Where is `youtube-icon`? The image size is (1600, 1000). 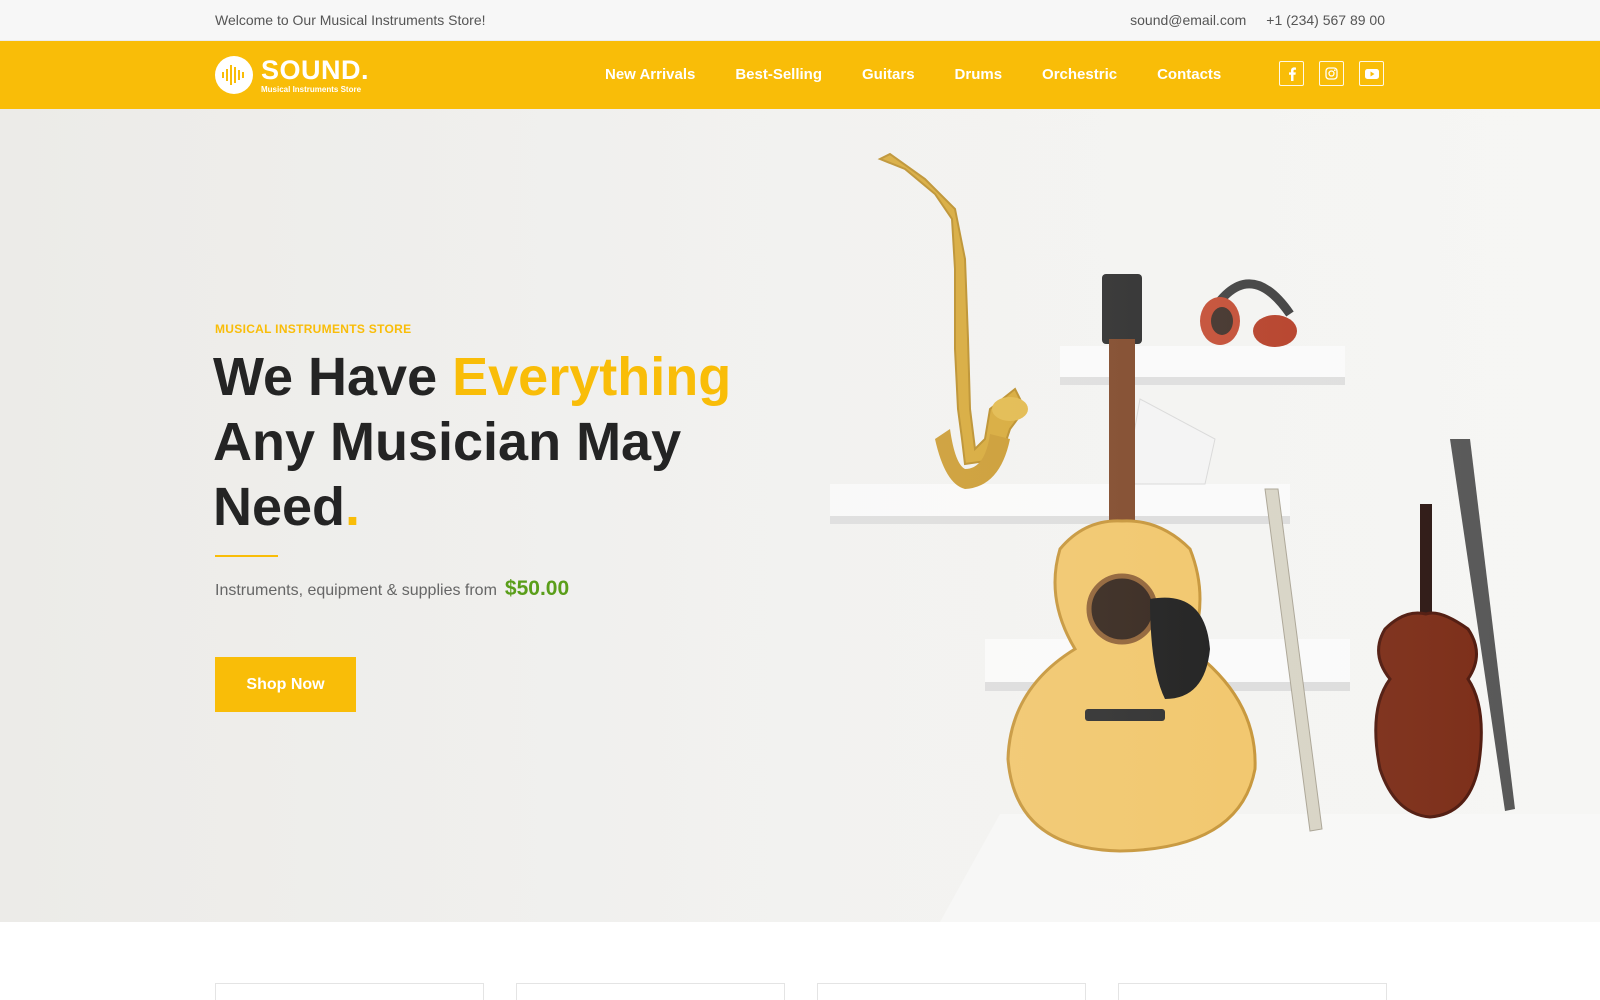 youtube-icon is located at coordinates (1371, 73).